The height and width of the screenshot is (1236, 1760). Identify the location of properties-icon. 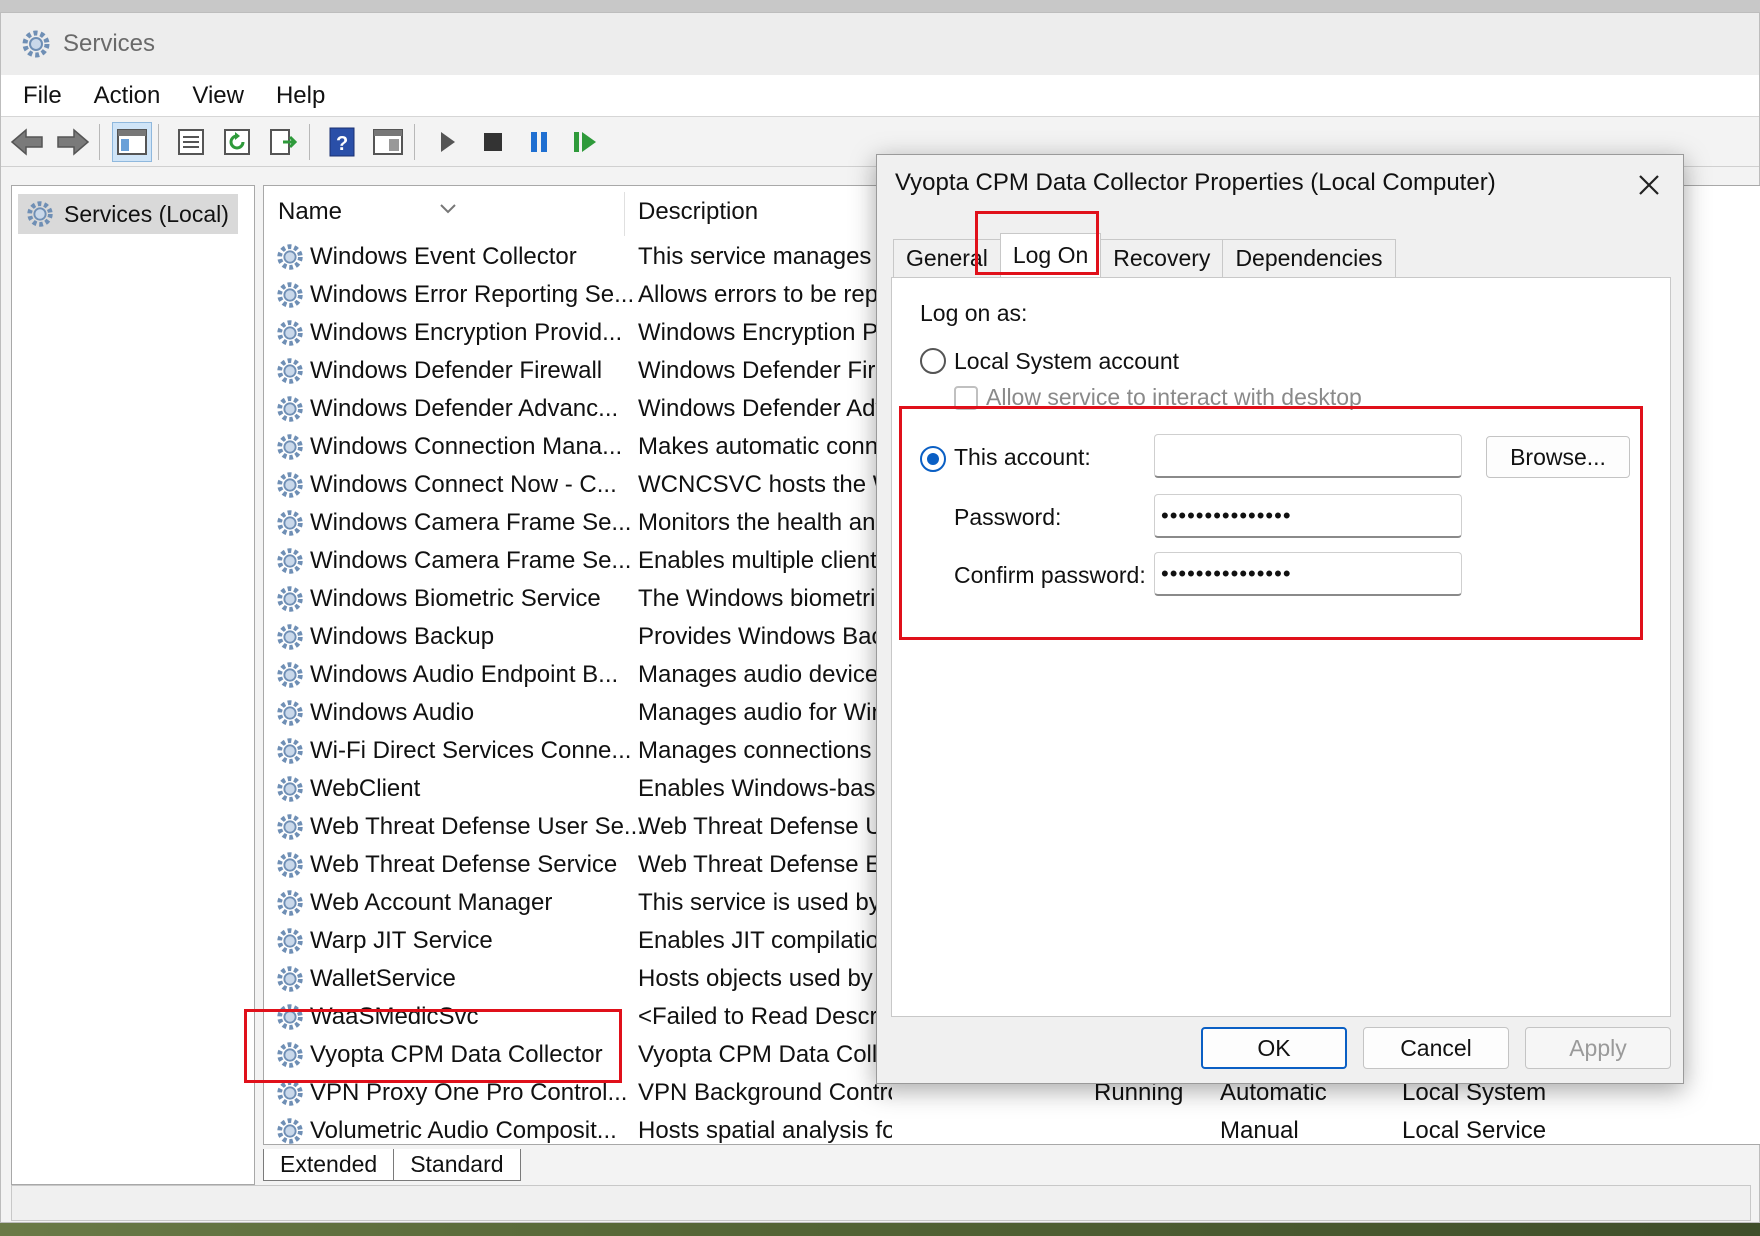
(191, 142).